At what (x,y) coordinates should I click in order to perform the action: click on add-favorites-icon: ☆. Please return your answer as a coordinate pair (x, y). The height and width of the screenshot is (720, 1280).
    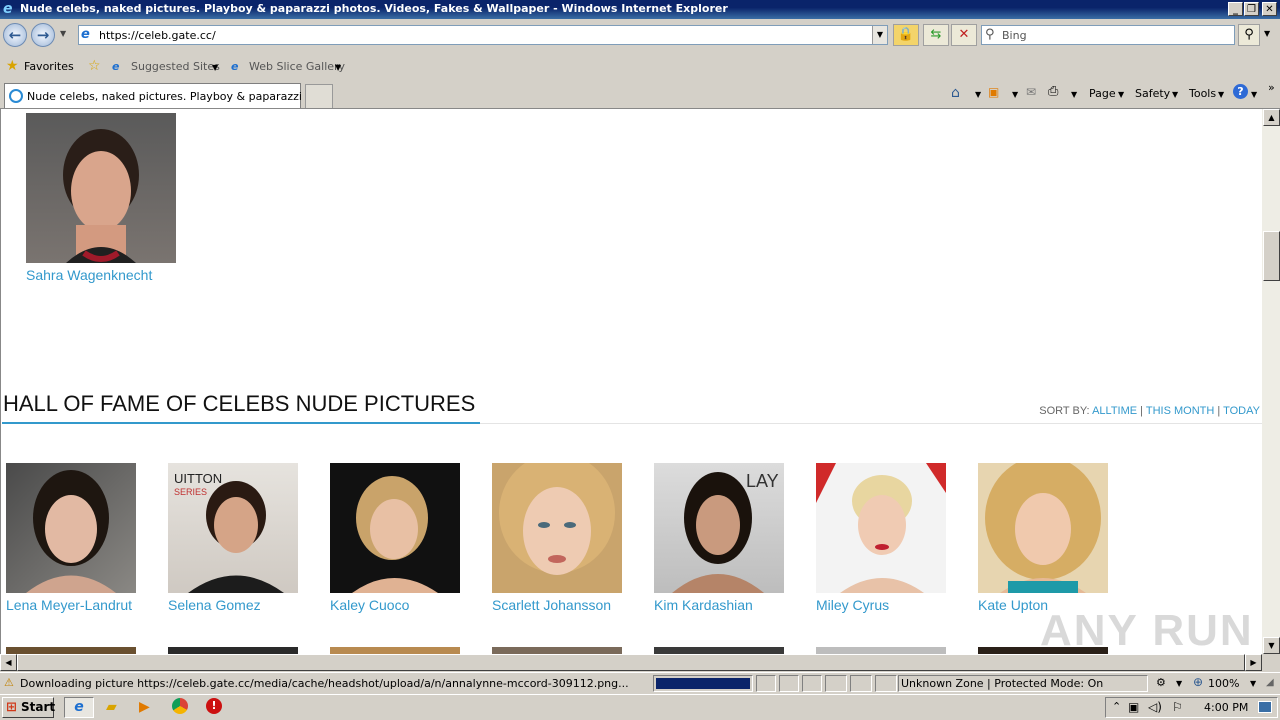
    Looking at the image, I should click on (94, 66).